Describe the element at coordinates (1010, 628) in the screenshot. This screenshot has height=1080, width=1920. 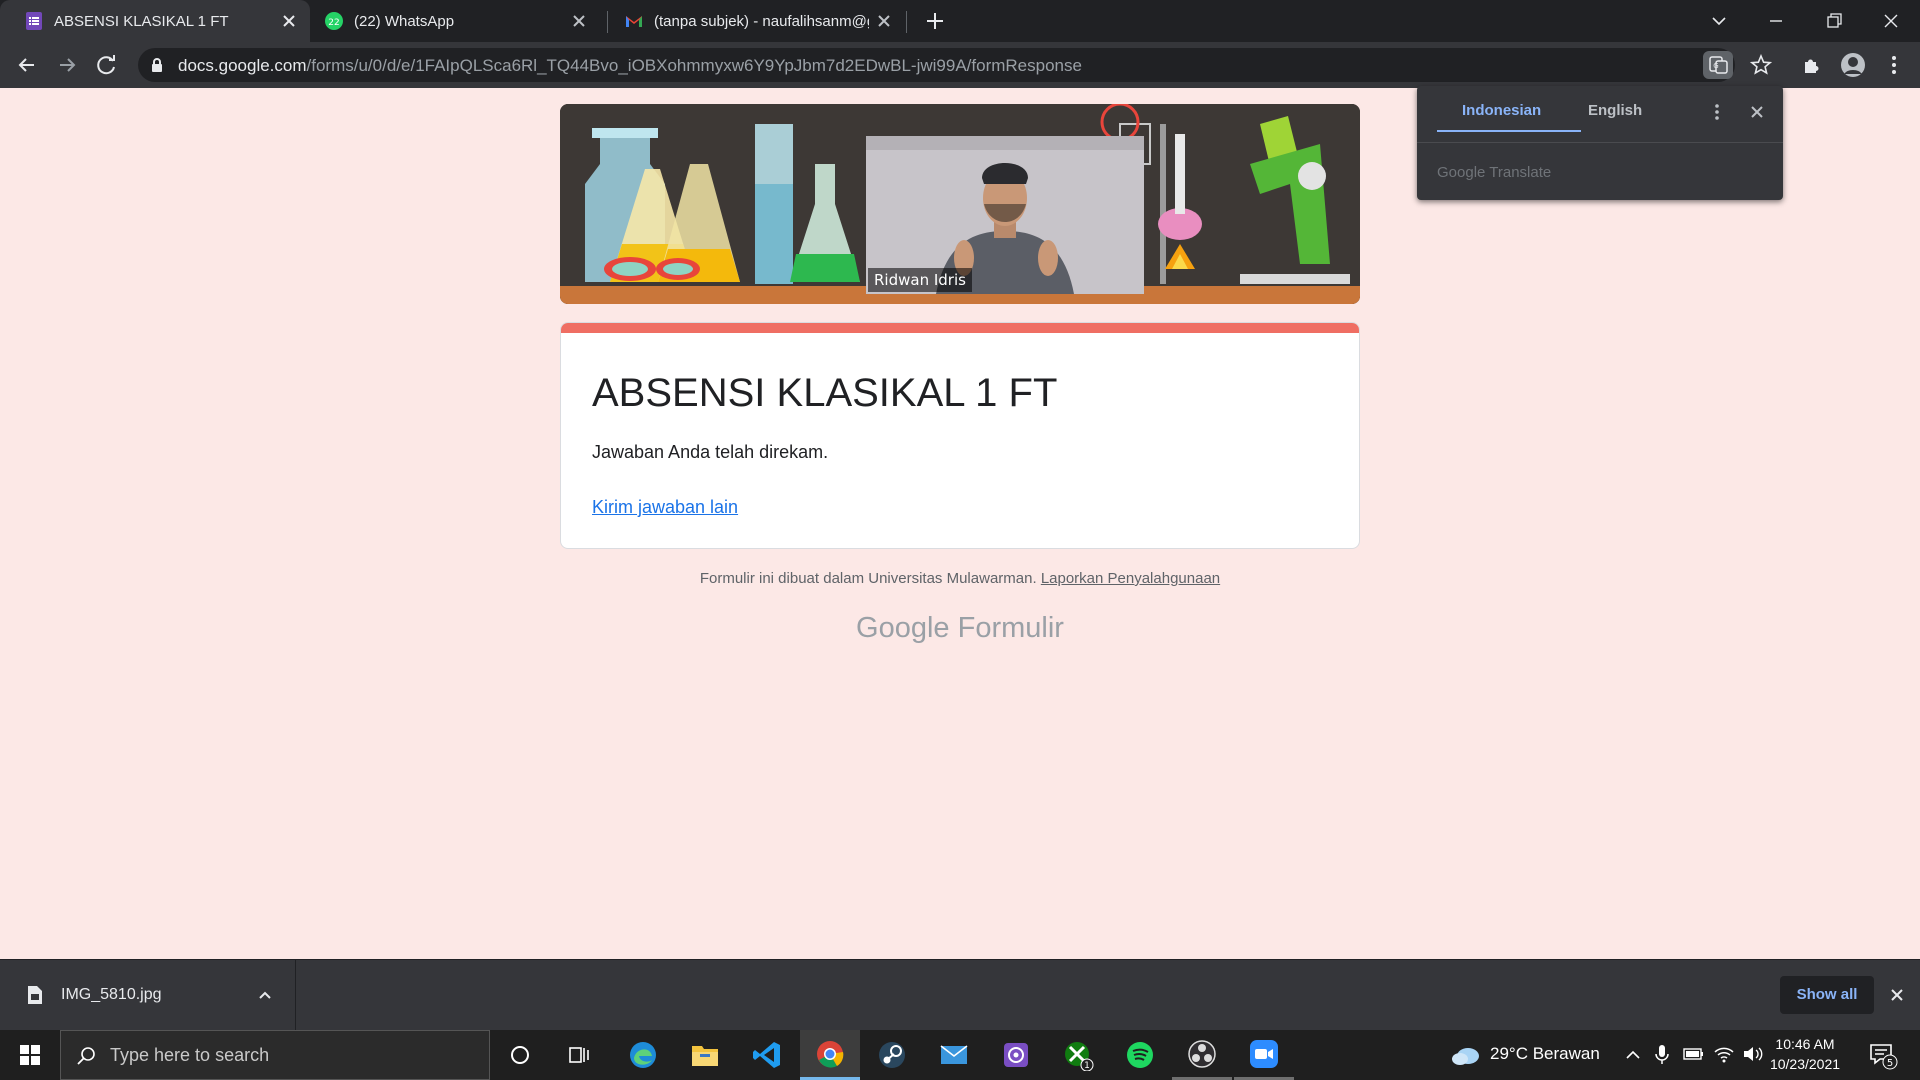
I see `logo-product-text: Formulir` at that location.